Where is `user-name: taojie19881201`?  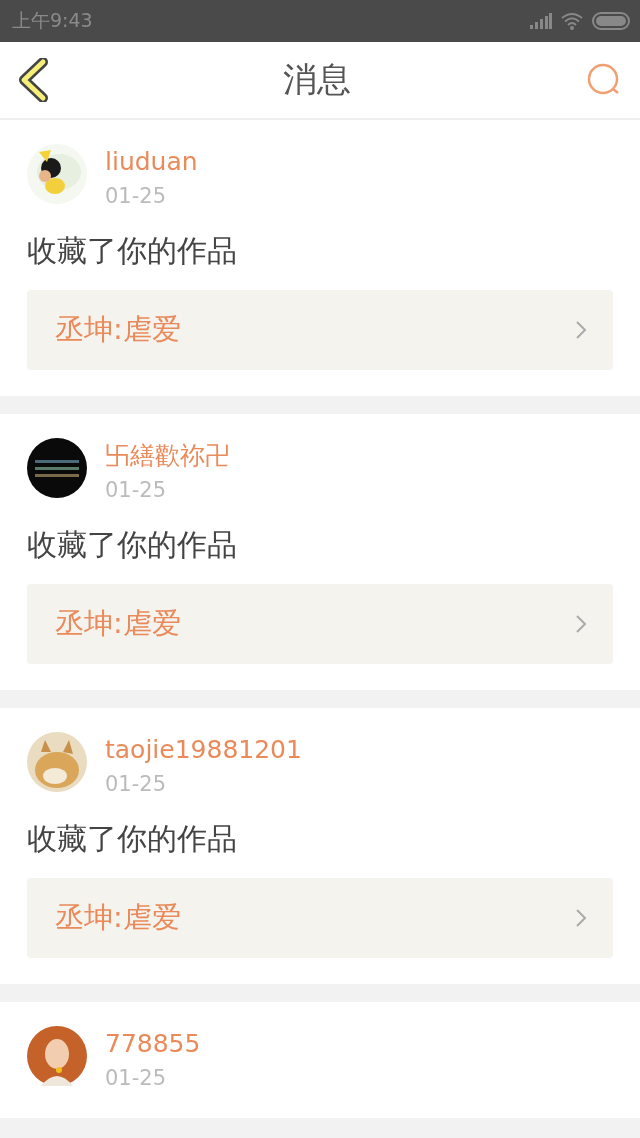 user-name: taojie19881201 is located at coordinates (203, 750).